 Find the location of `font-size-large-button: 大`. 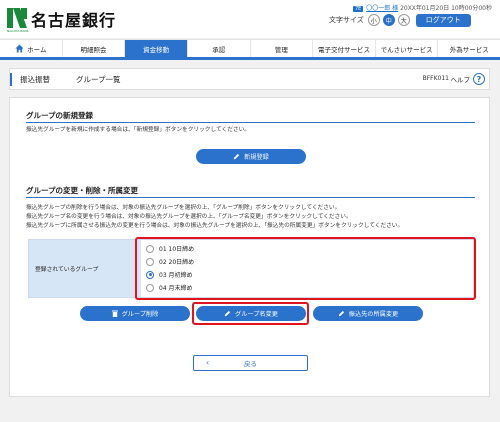

font-size-large-button: 大 is located at coordinates (403, 20).